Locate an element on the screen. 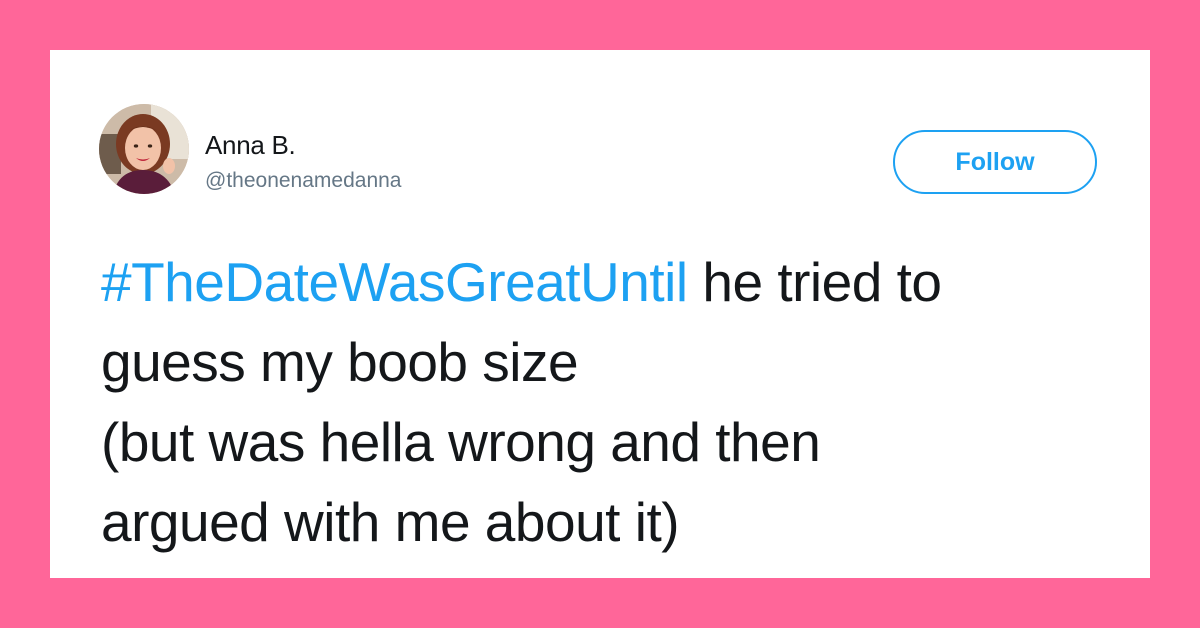 This screenshot has height=628, width=1200. tweet-line-2: guess my boob size is located at coordinates (340, 362).